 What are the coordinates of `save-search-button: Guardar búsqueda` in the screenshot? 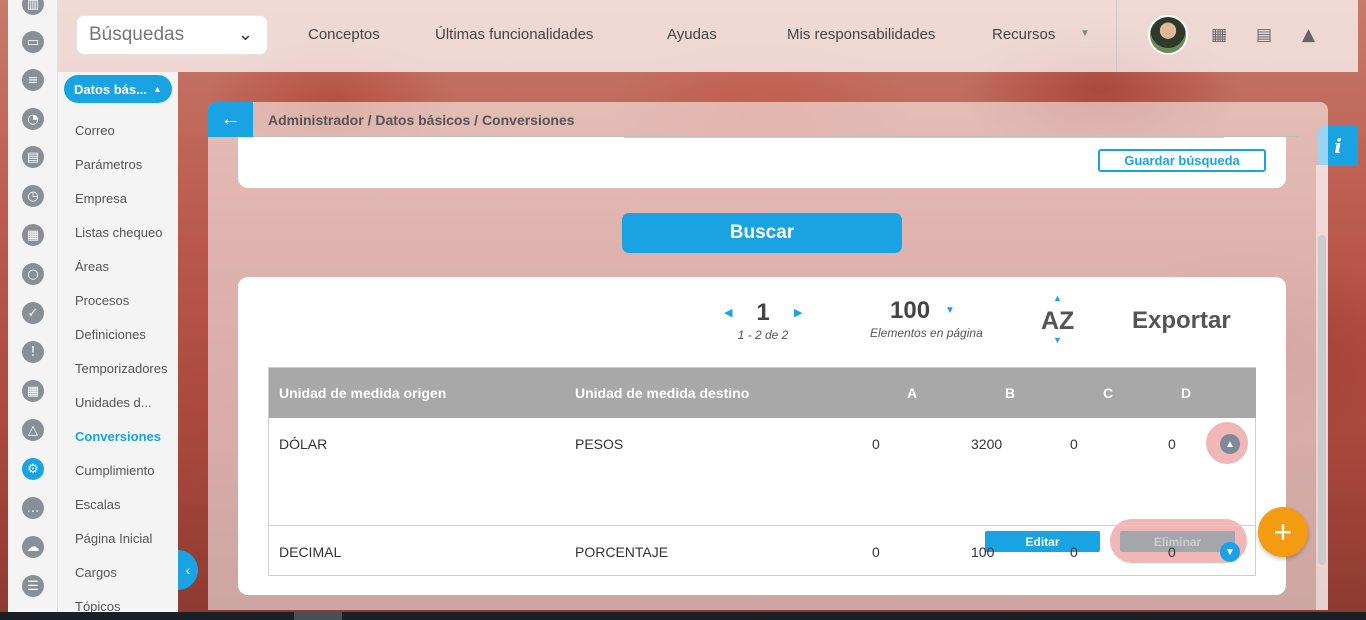 It's located at (1182, 160).